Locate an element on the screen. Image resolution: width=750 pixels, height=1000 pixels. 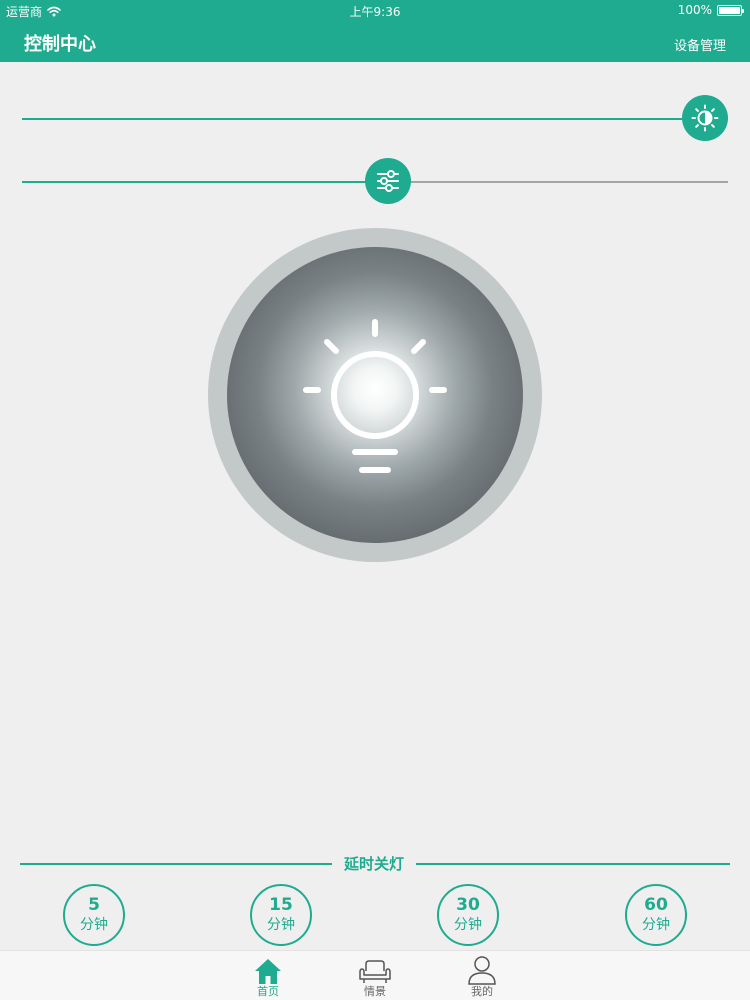
timer-divider-right is located at coordinates (573, 864).